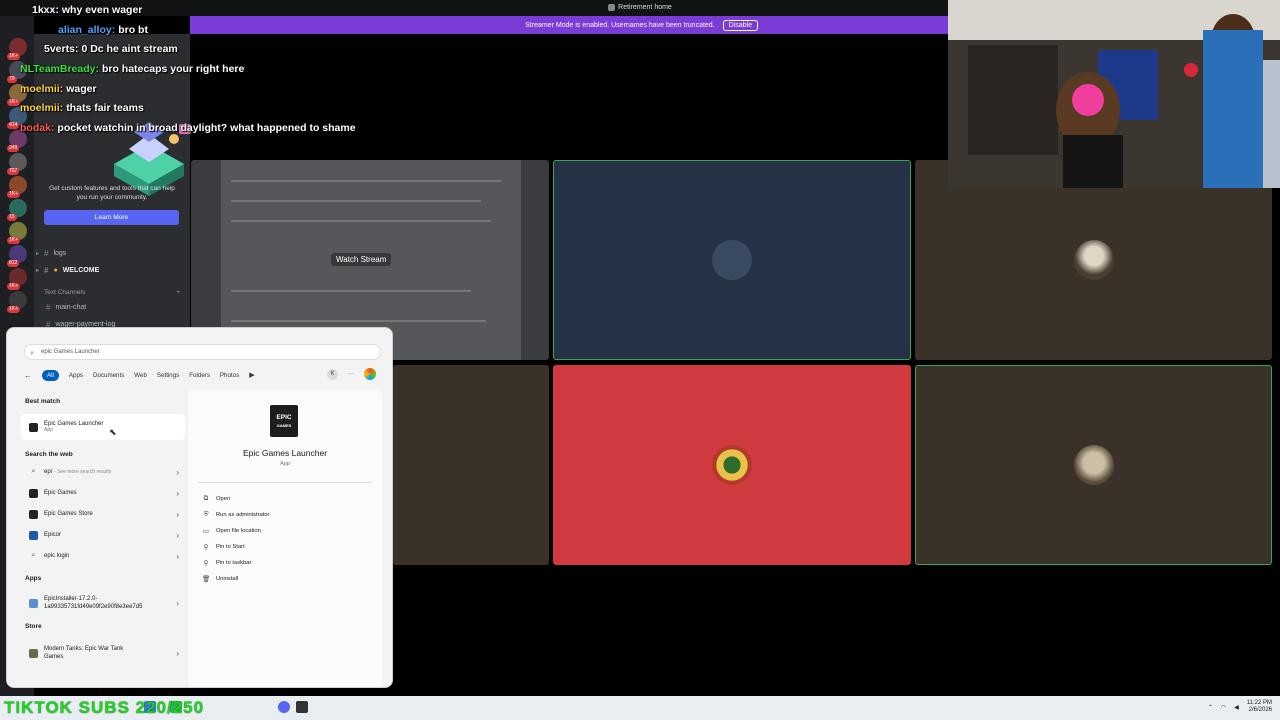 This screenshot has width=1280, height=720. What do you see at coordinates (50, 375) in the screenshot?
I see `filter-all: All` at bounding box center [50, 375].